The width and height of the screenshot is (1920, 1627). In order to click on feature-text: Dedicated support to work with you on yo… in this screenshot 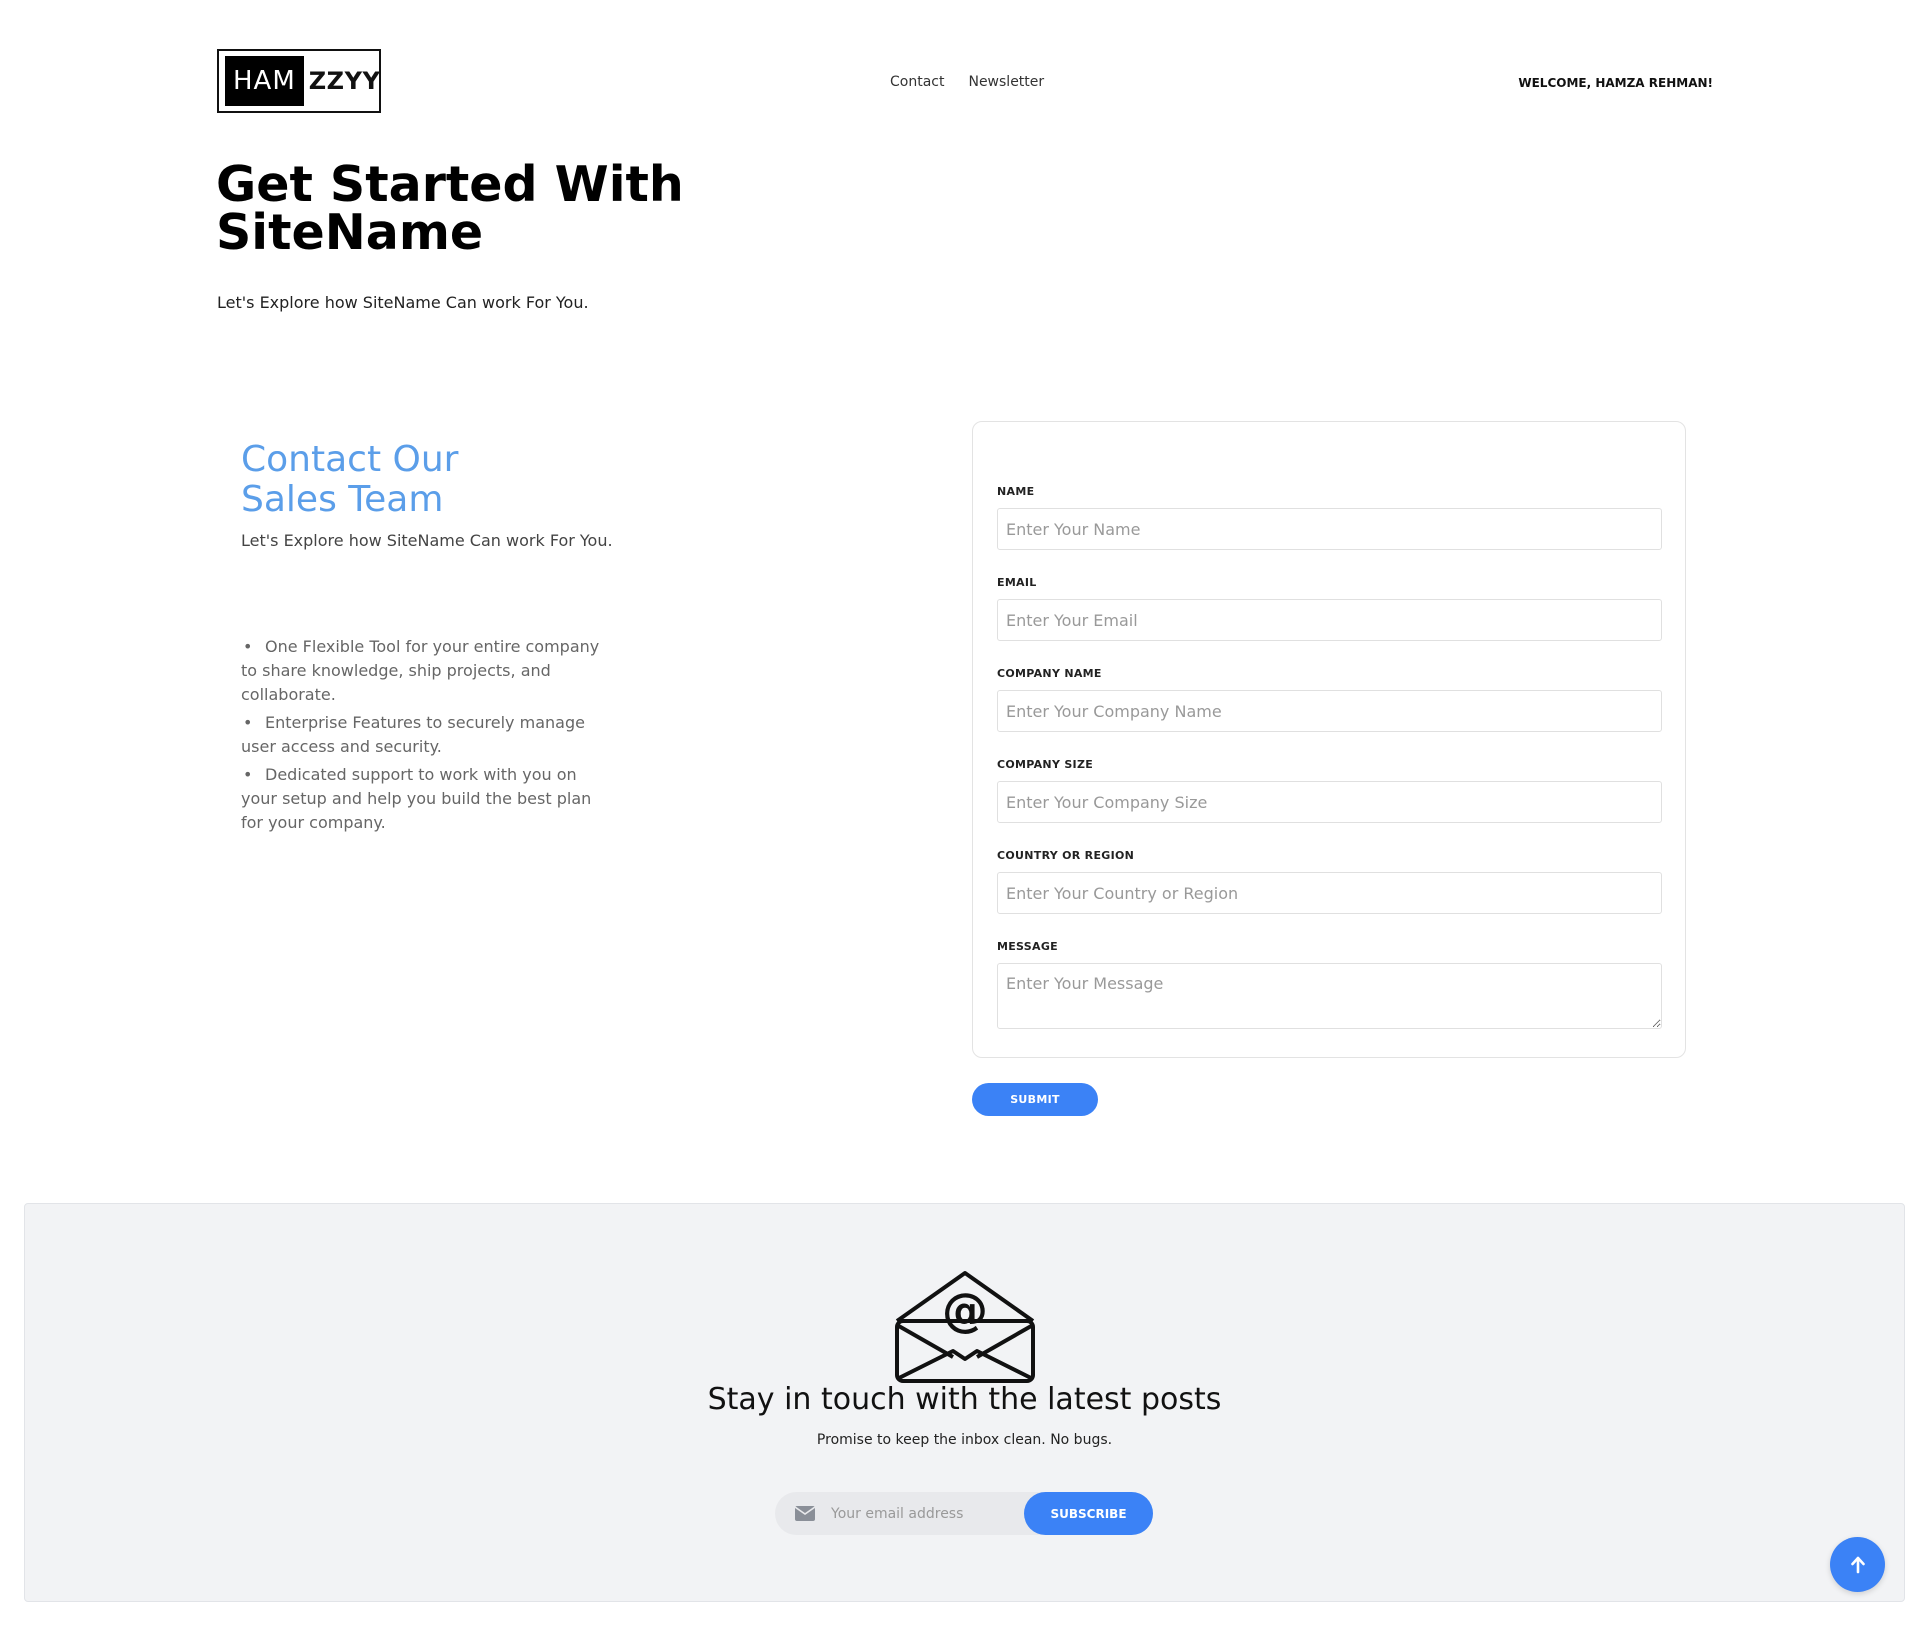, I will do `click(416, 798)`.